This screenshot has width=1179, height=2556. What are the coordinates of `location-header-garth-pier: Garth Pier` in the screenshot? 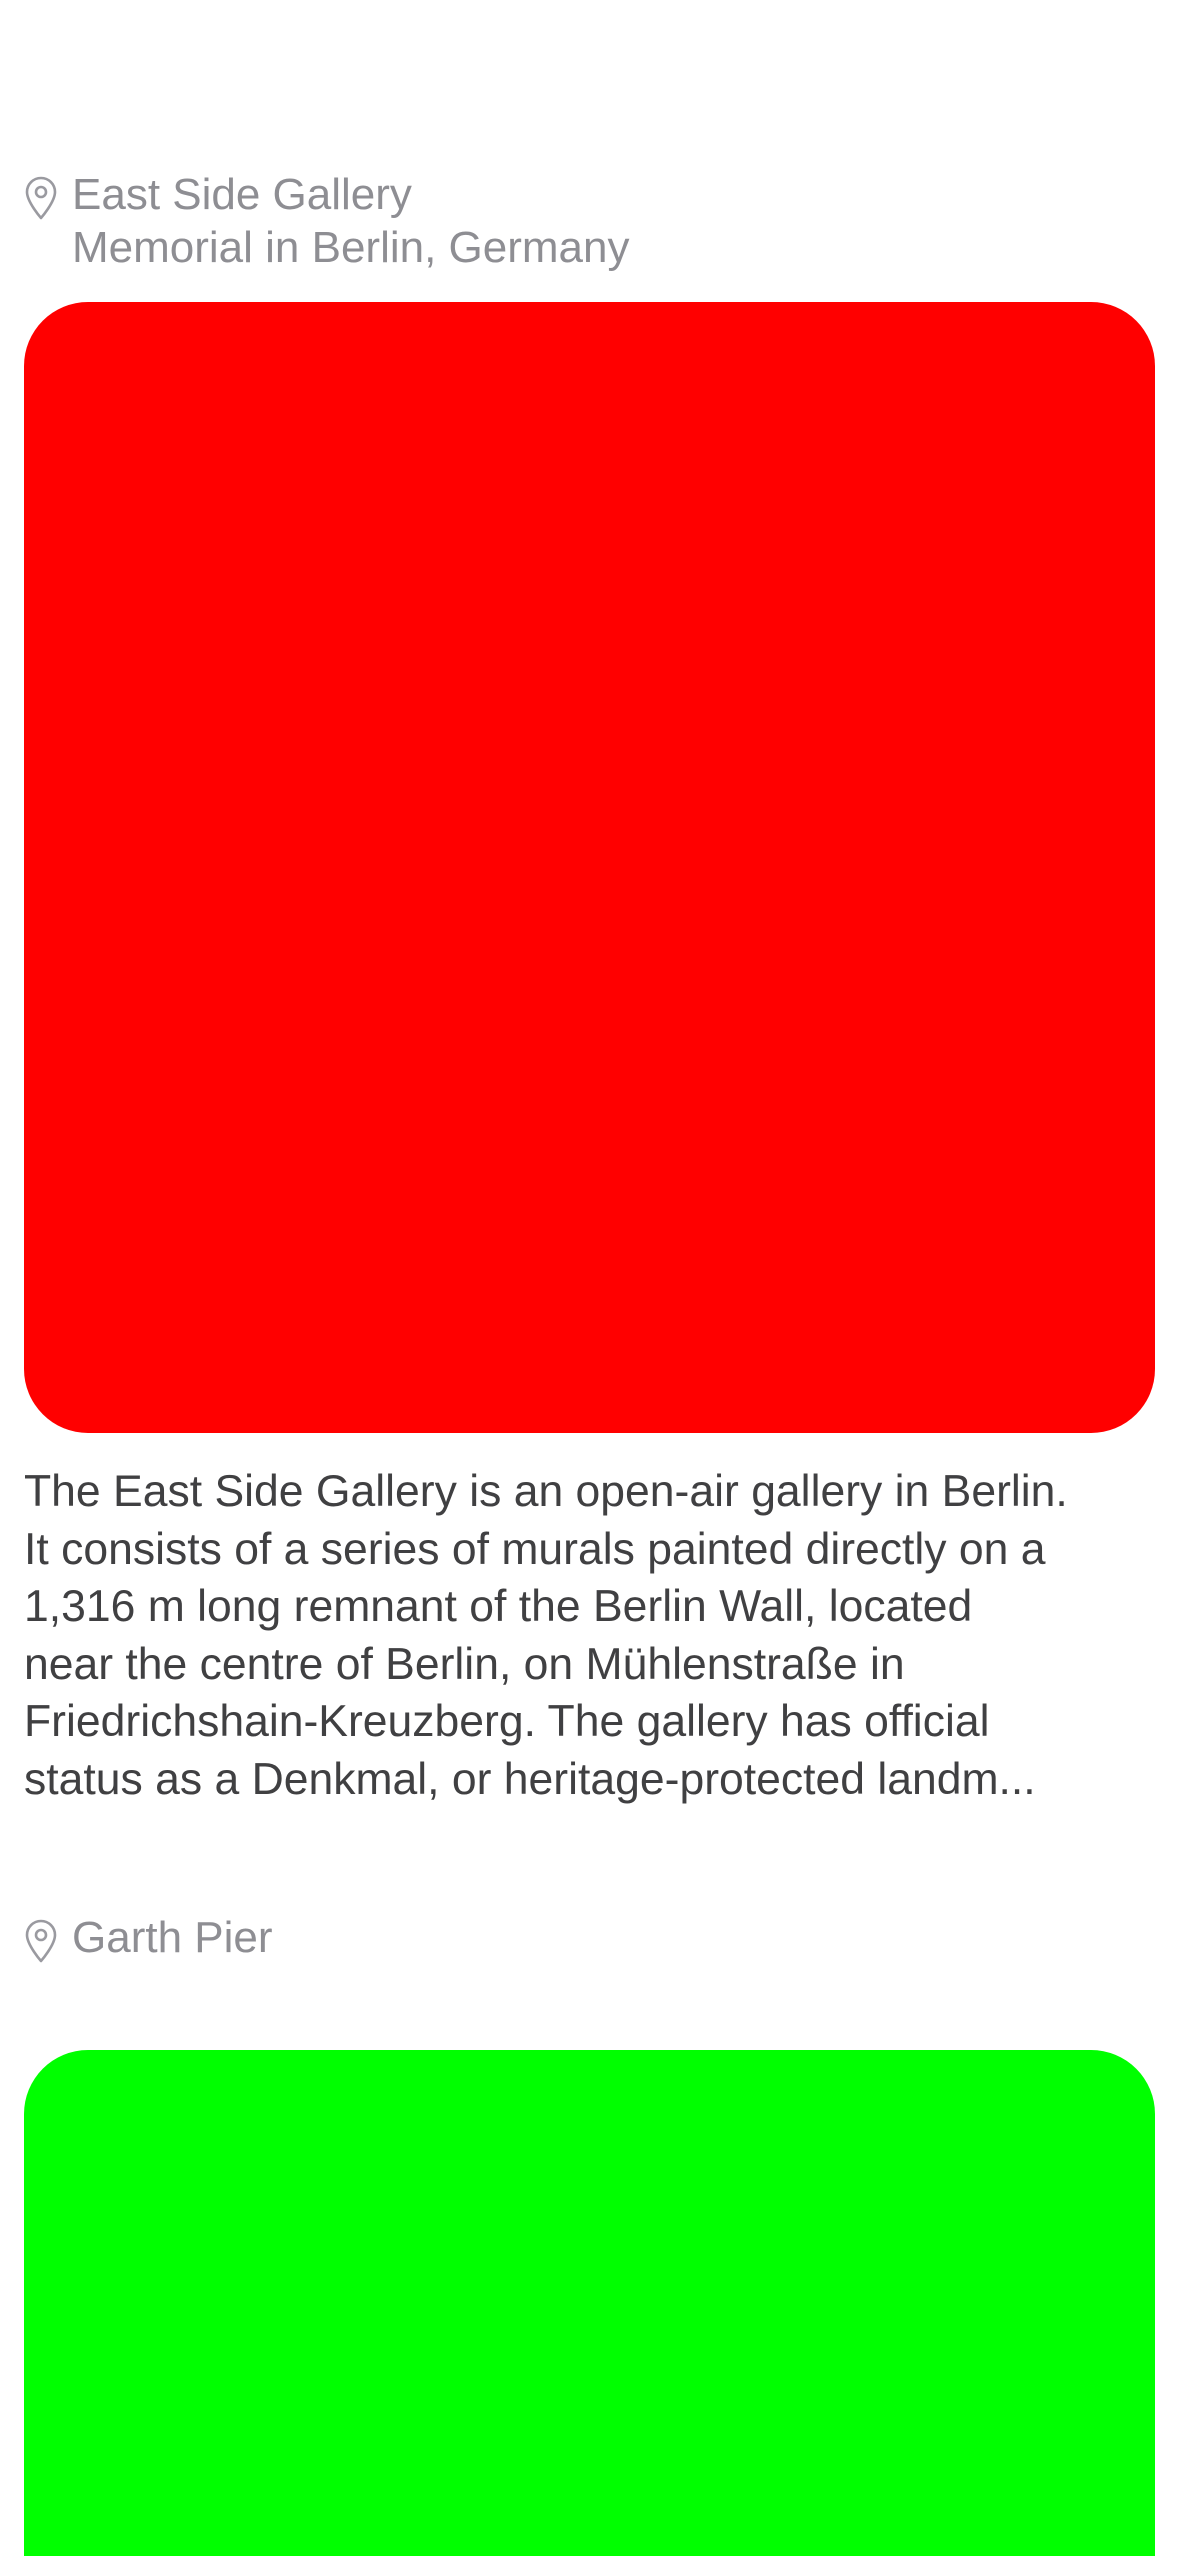 It's located at (148, 1937).